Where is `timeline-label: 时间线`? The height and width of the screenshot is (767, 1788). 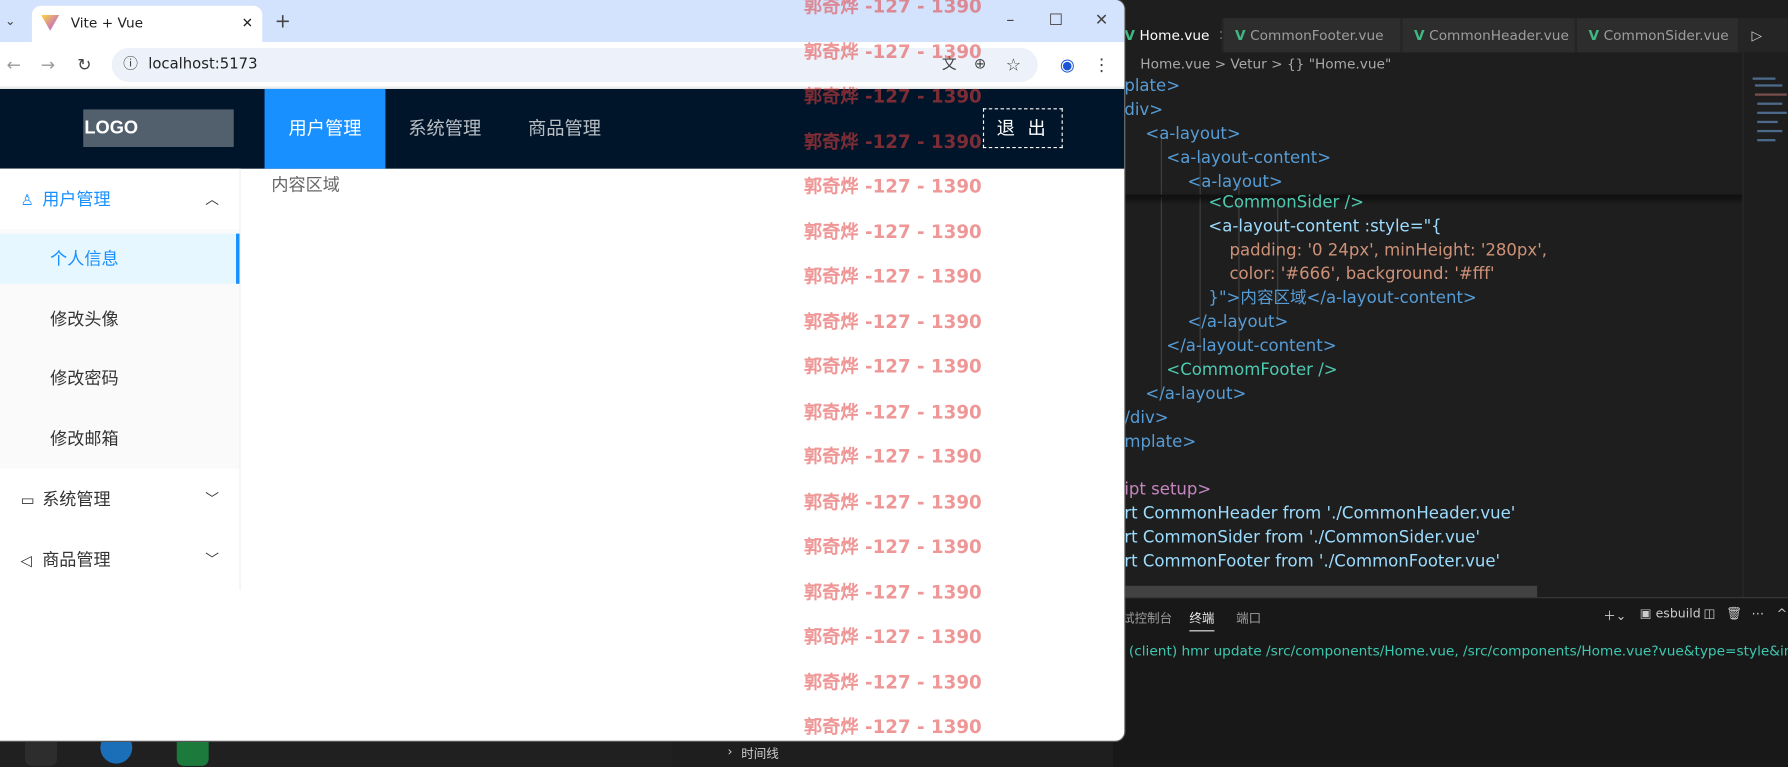 timeline-label: 时间线 is located at coordinates (760, 753).